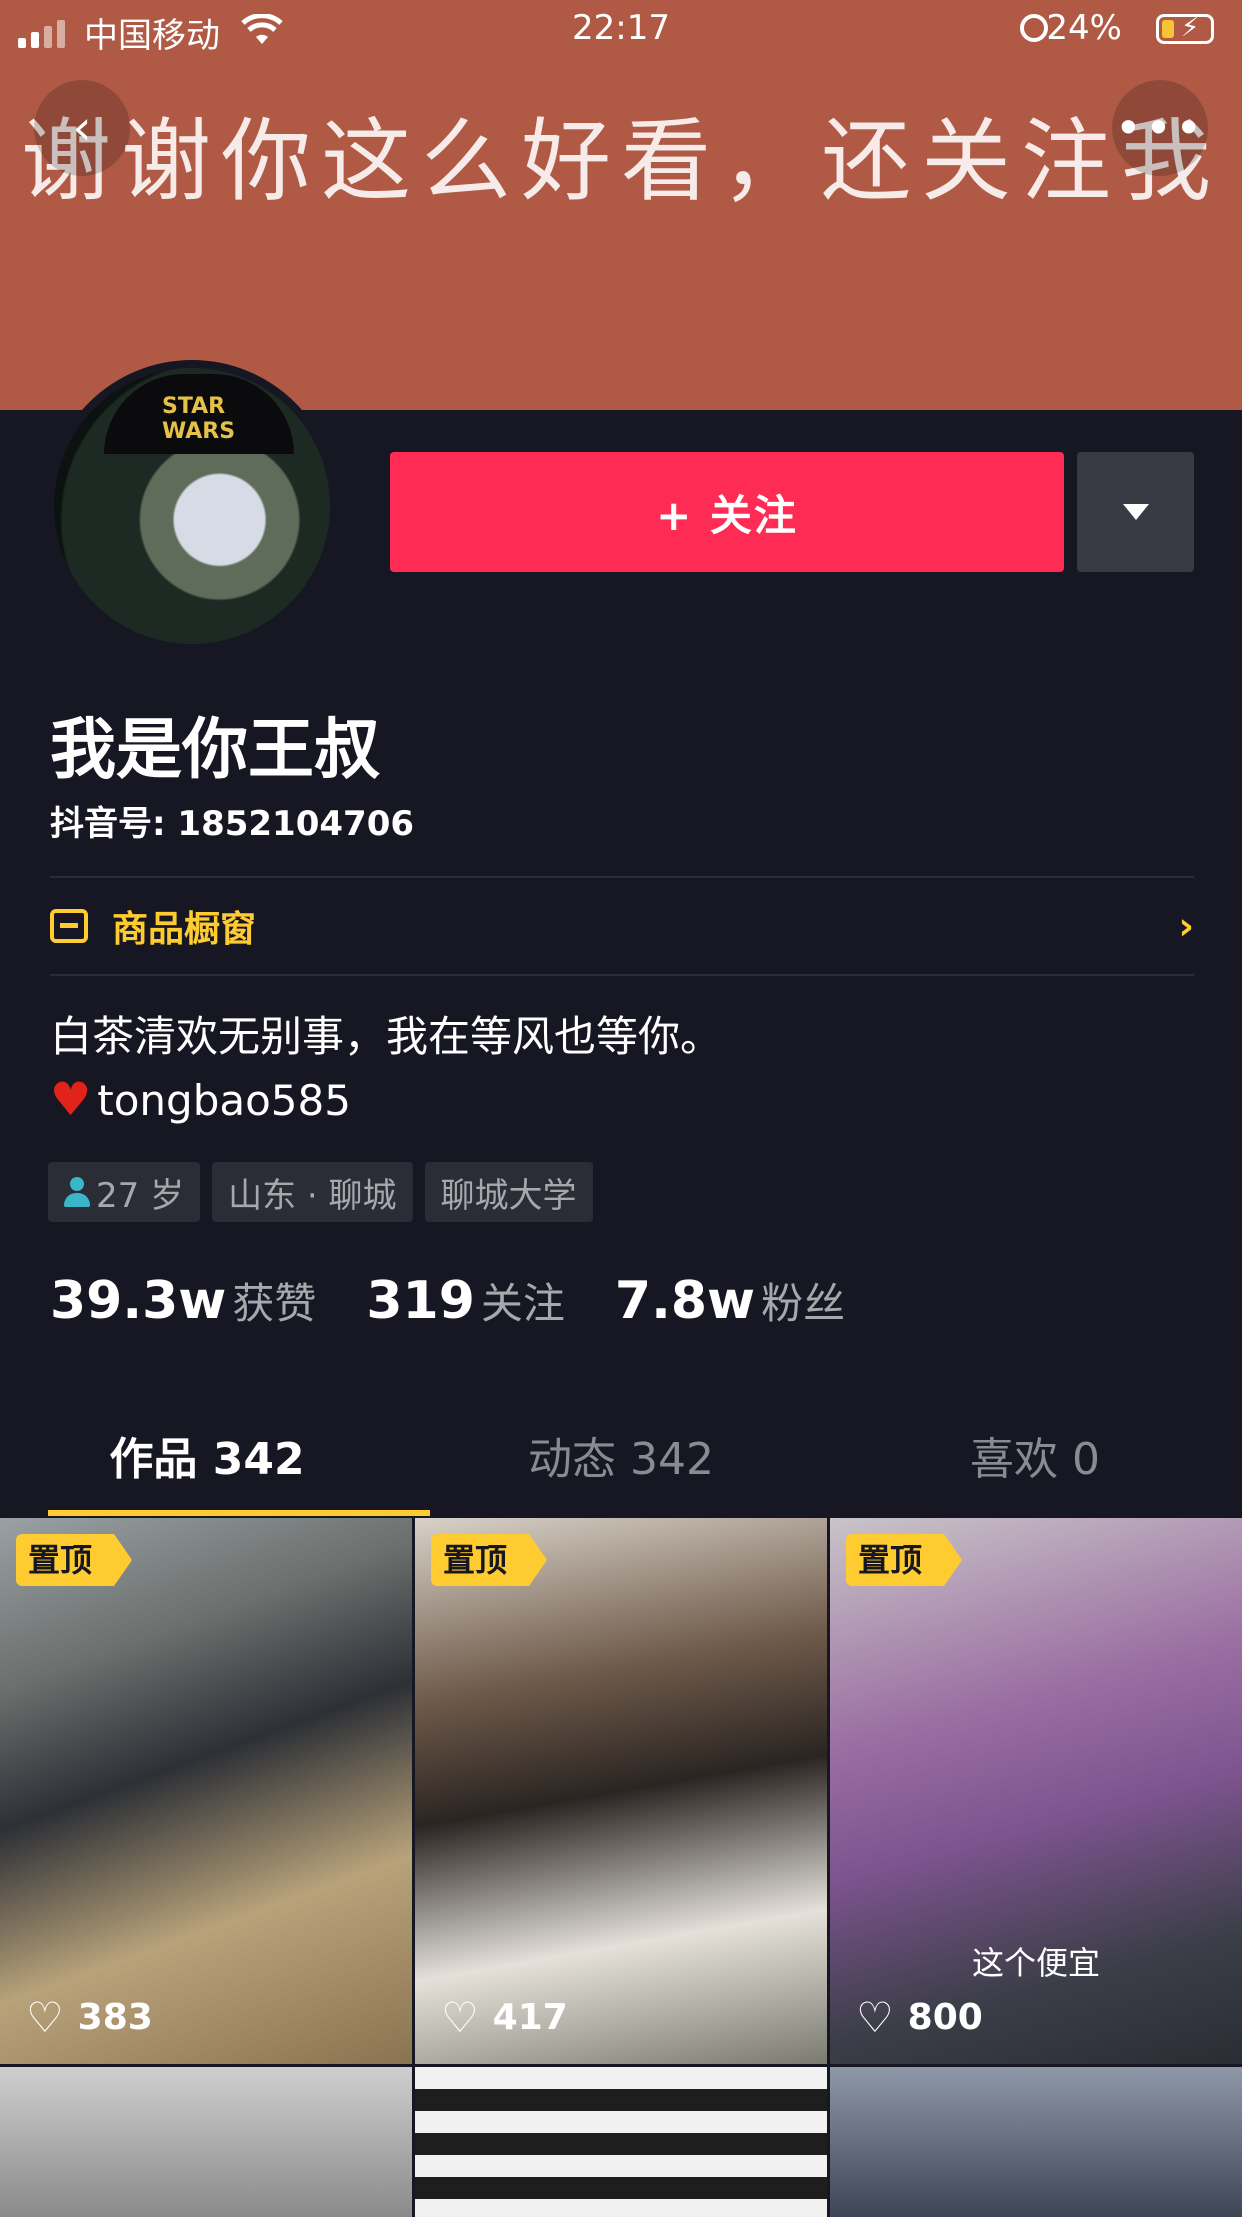  What do you see at coordinates (184, 929) in the screenshot?
I see `shop-label: 商品橱窗` at bounding box center [184, 929].